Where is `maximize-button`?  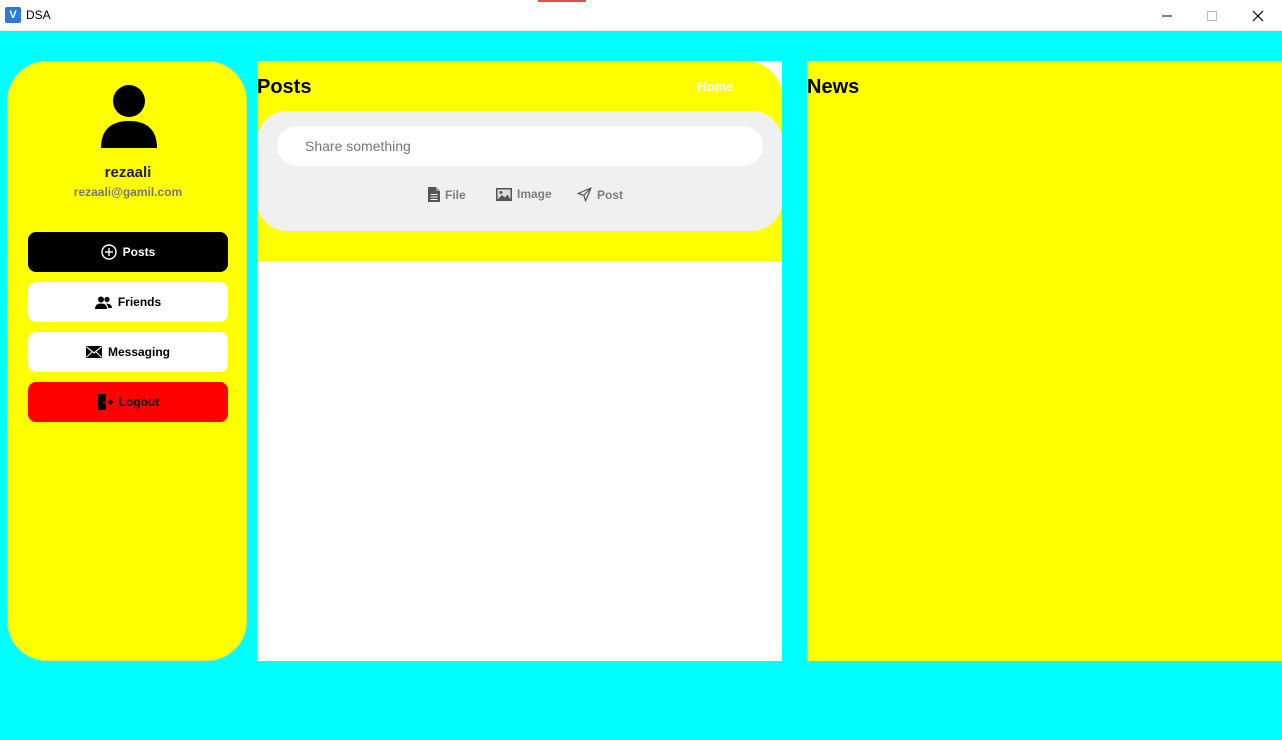
maximize-button is located at coordinates (1212, 15).